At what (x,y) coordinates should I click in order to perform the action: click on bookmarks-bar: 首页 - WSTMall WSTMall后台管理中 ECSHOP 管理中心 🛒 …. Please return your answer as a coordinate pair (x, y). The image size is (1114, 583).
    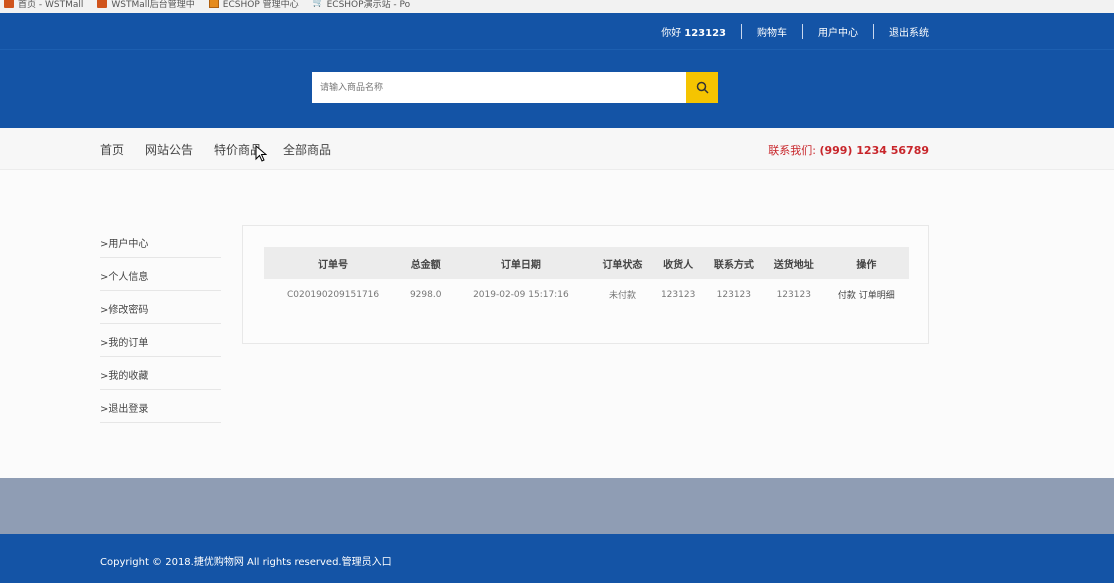
    Looking at the image, I should click on (557, 6).